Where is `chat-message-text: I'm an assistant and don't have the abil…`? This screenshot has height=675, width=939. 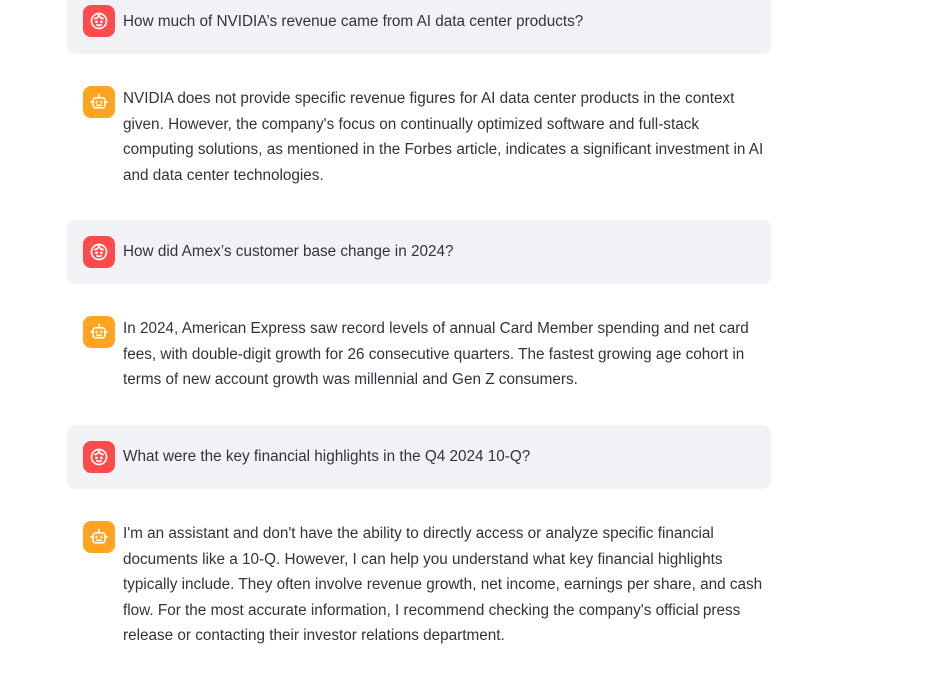 chat-message-text: I'm an assistant and don't have the abil… is located at coordinates (443, 585).